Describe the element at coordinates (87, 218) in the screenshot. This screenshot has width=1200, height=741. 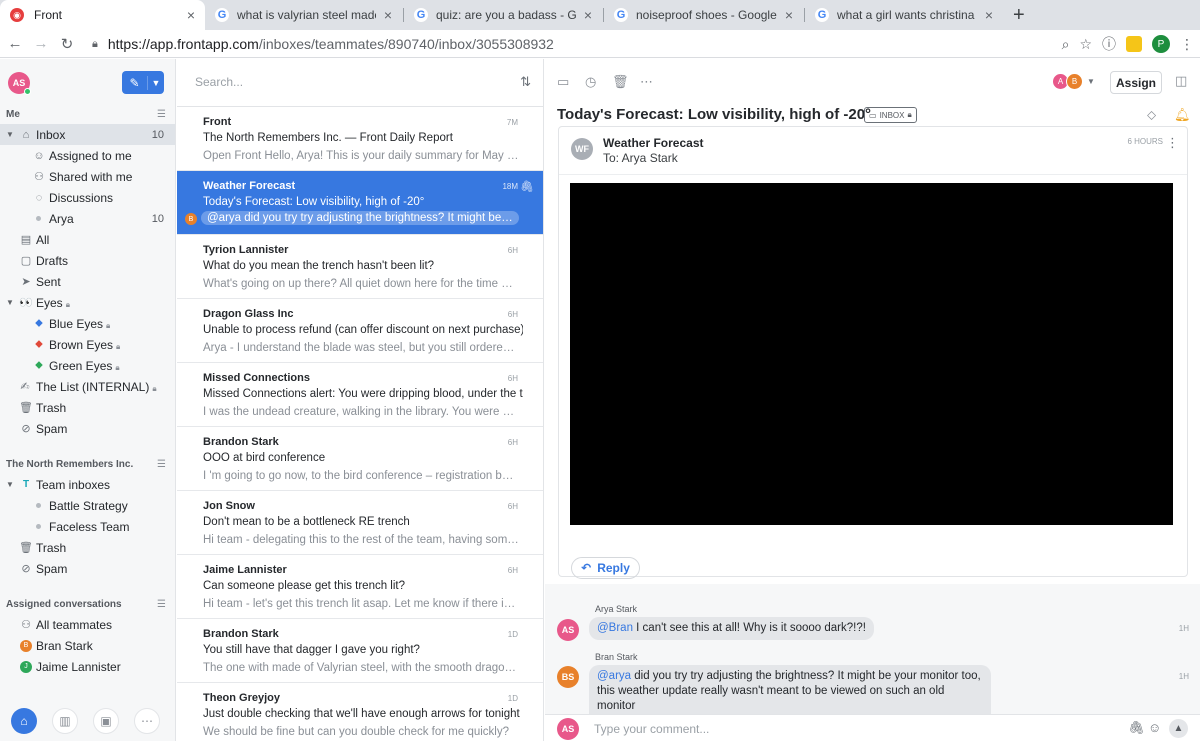
I see `sidebar-item-arya: Arya 10` at that location.